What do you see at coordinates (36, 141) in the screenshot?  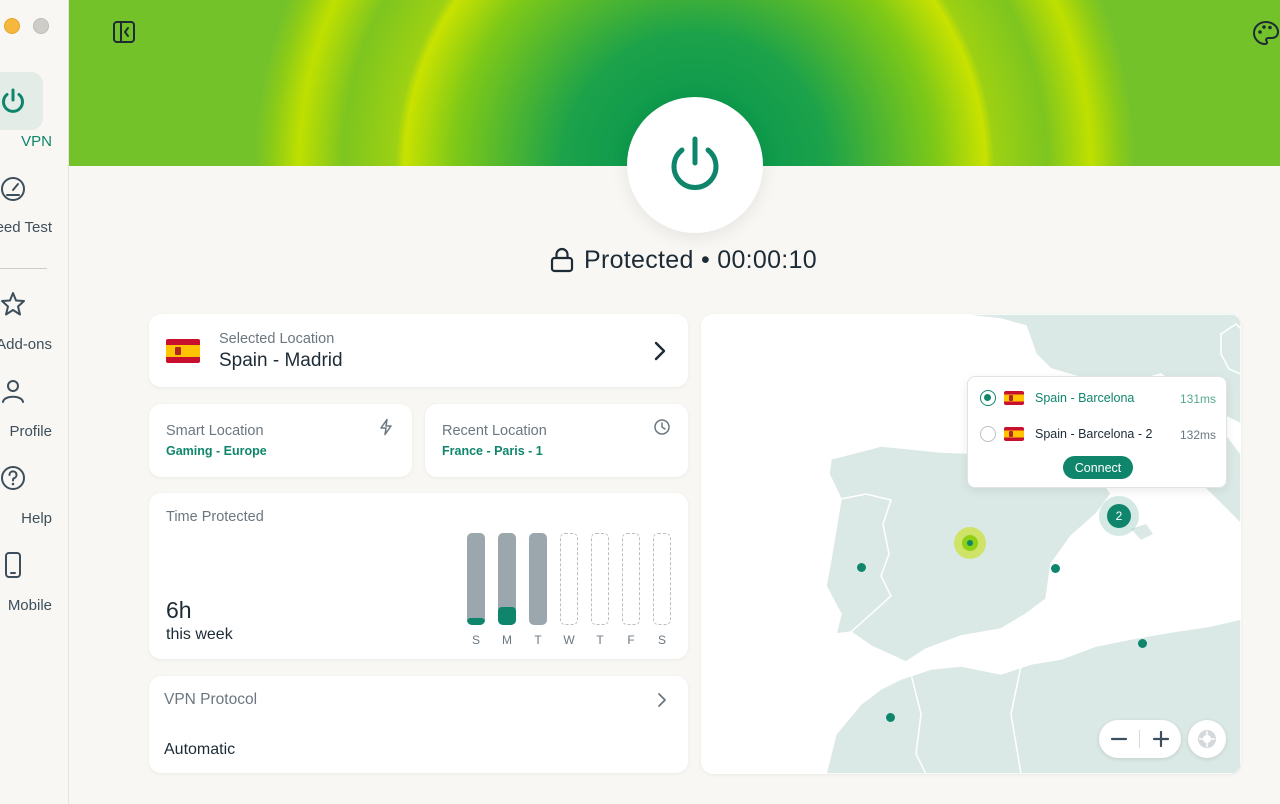 I see `sidebar-item-label: VPN` at bounding box center [36, 141].